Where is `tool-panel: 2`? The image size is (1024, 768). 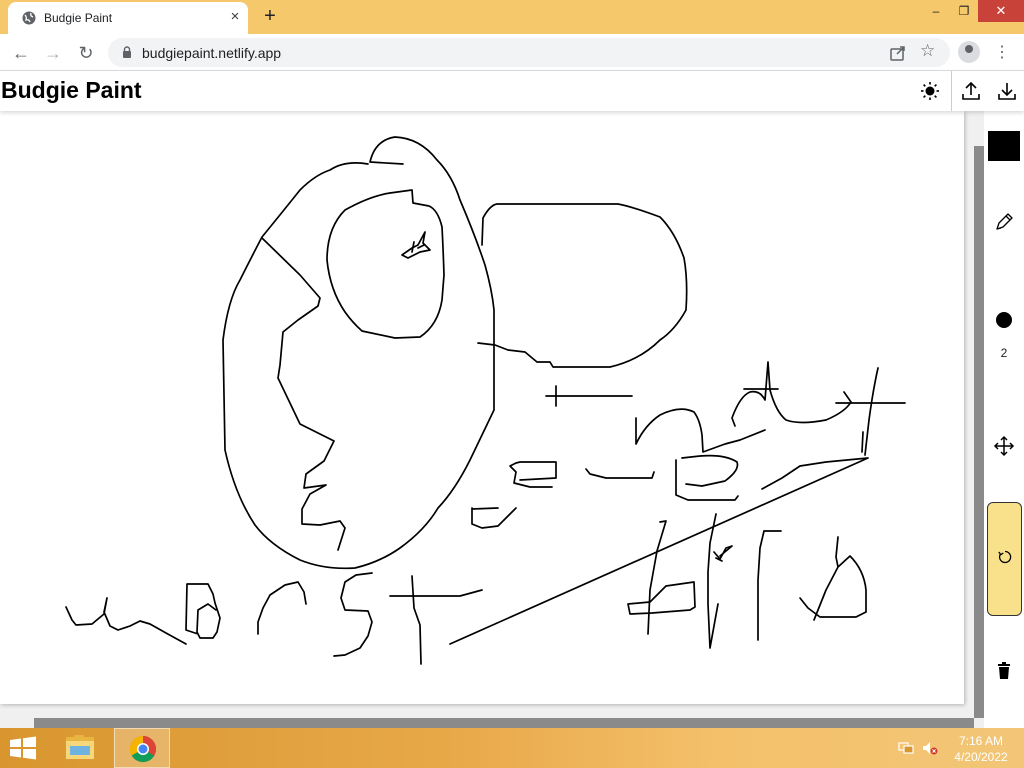
tool-panel: 2 is located at coordinates (1004, 419).